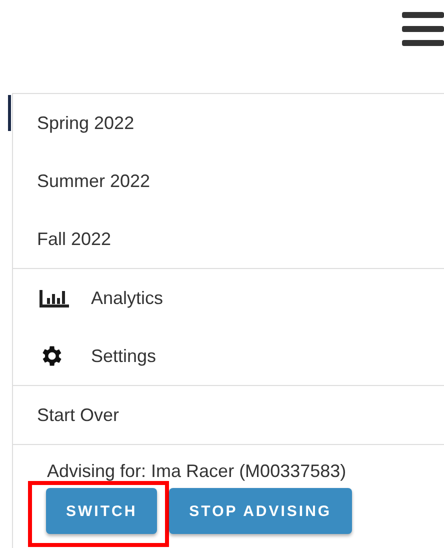  I want to click on term-menu-item: Spring 2022, so click(228, 123).